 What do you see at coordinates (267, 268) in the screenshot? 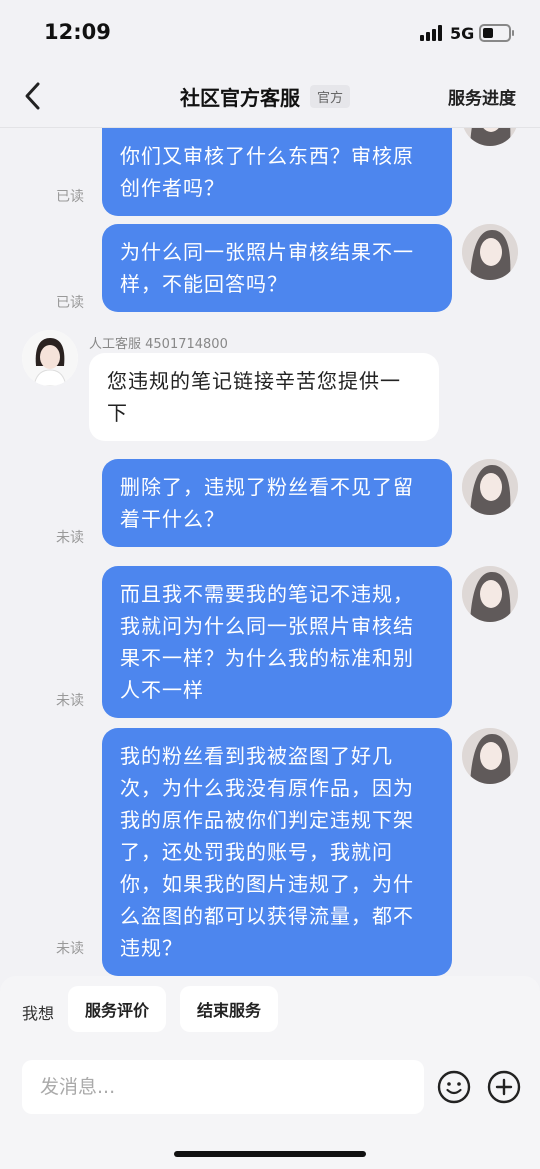
I see `message-text: 为什么同一张照片审核结果不一样，不能回答吗？` at bounding box center [267, 268].